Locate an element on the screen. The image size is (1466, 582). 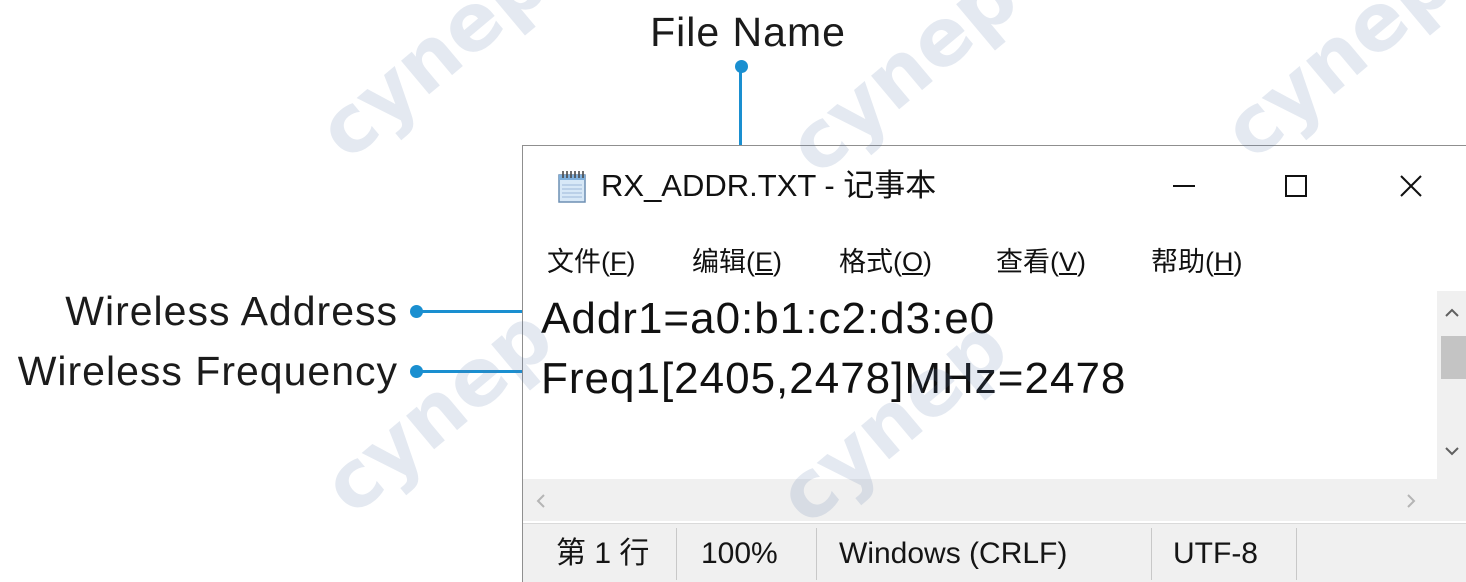
notepad-icon is located at coordinates (573, 186).